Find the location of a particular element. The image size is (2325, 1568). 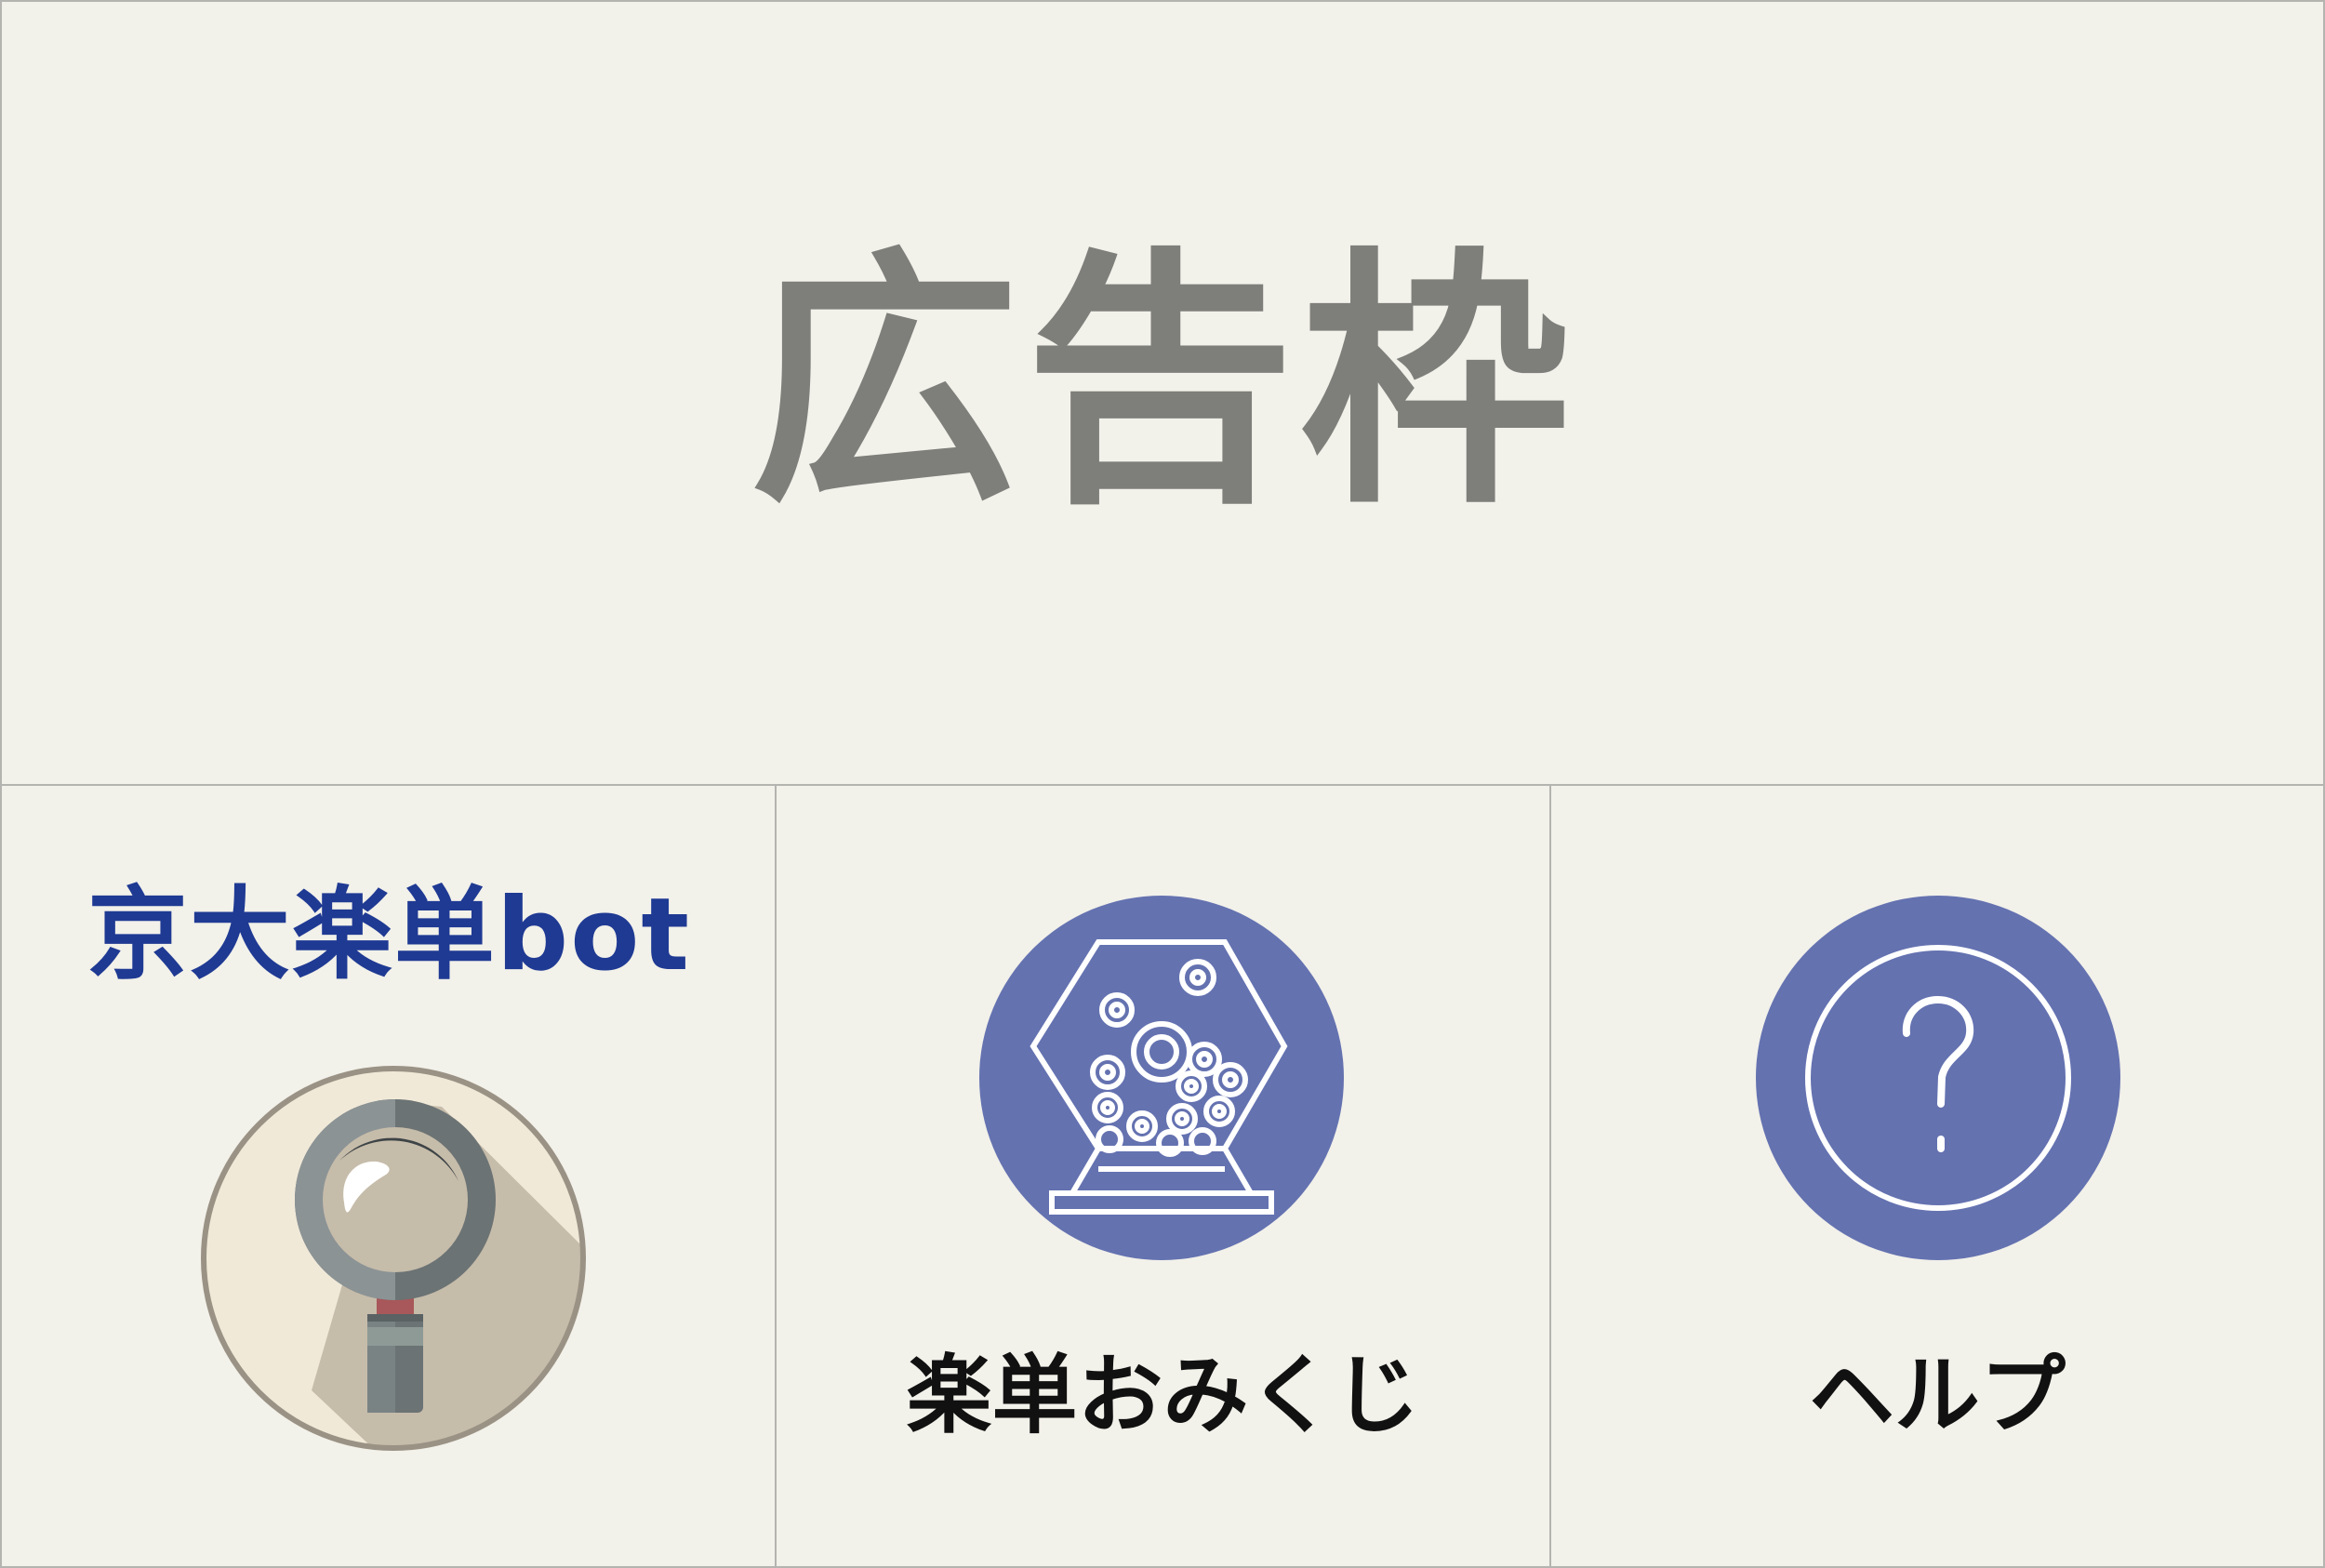

bot-title: 京大楽単bot is located at coordinates (389, 935).